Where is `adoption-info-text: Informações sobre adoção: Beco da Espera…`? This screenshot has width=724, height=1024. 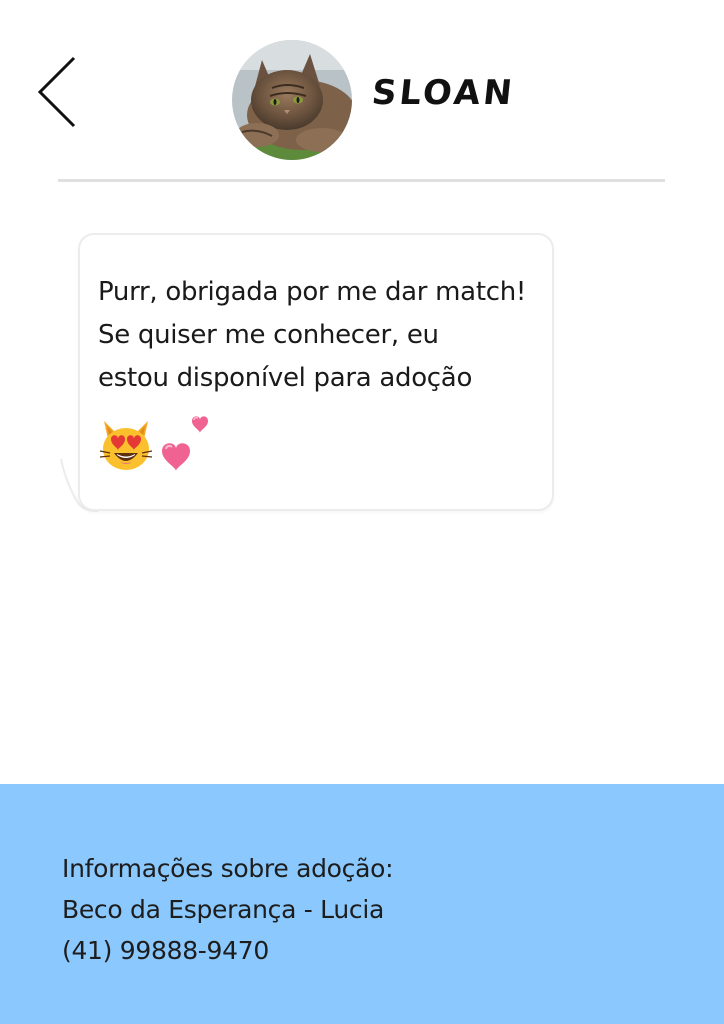
adoption-info-text: Informações sobre adoção: Beco da Espera… is located at coordinates (228, 909).